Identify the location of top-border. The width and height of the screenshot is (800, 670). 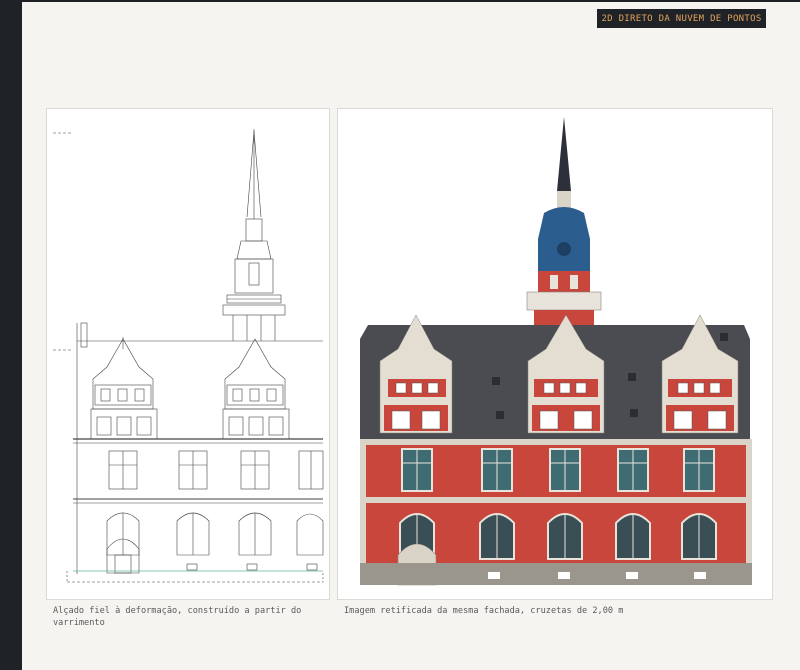
(411, 1).